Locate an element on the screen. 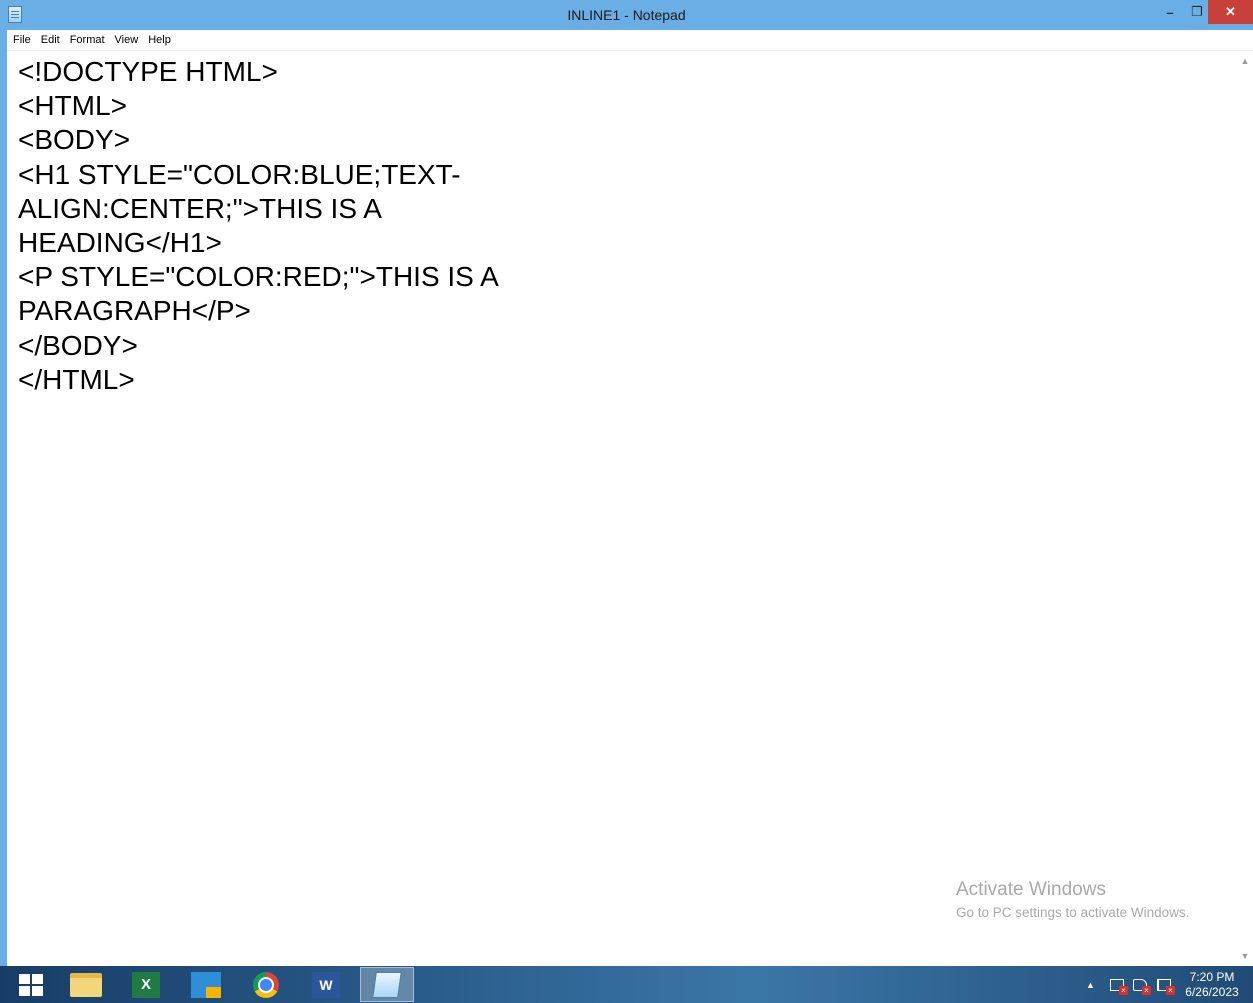 The width and height of the screenshot is (1253, 1003). clock: 7:20 PM 6/26/2023 is located at coordinates (1212, 985).